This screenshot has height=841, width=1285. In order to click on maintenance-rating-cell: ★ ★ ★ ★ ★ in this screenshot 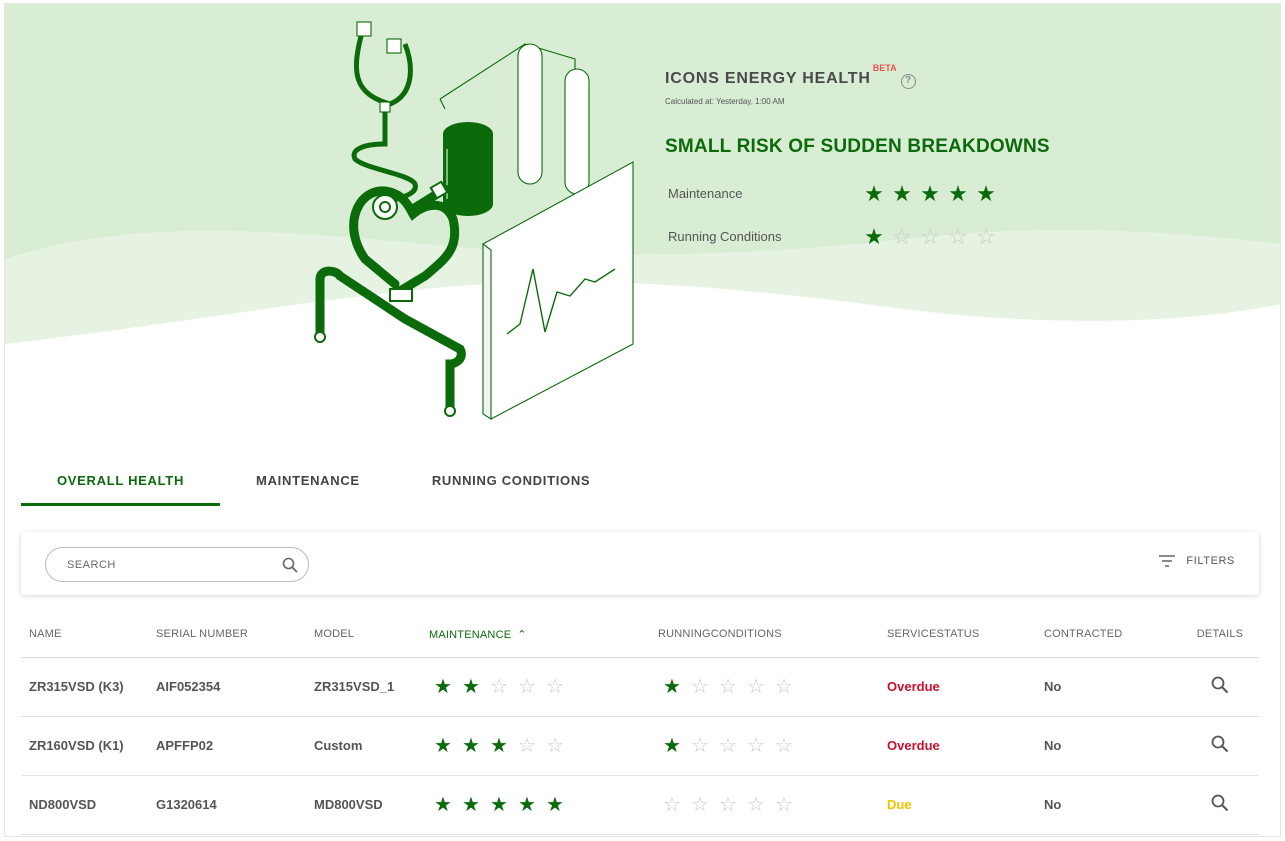, I will do `click(535, 805)`.